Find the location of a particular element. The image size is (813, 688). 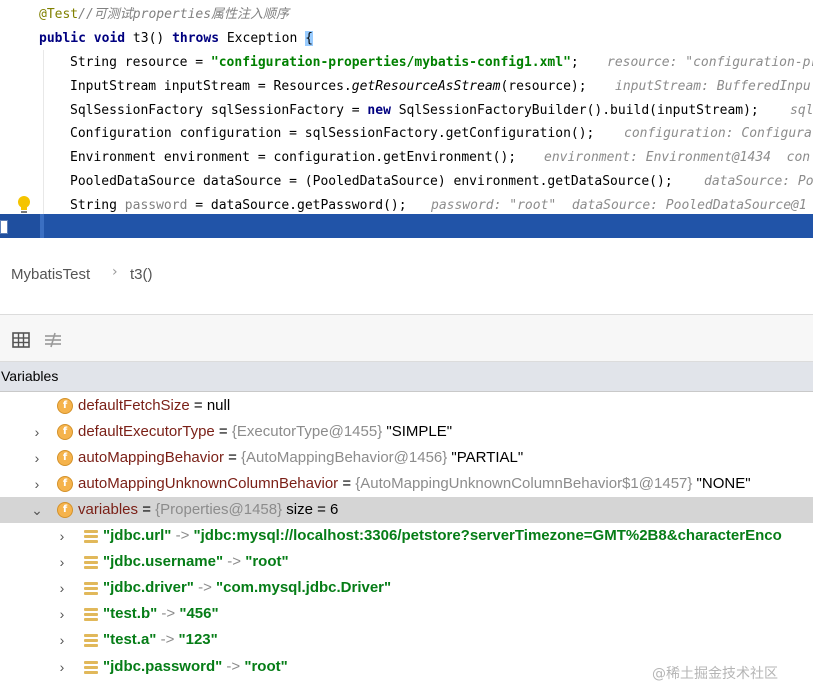

field-type: {Properties@1458} is located at coordinates (219, 509).